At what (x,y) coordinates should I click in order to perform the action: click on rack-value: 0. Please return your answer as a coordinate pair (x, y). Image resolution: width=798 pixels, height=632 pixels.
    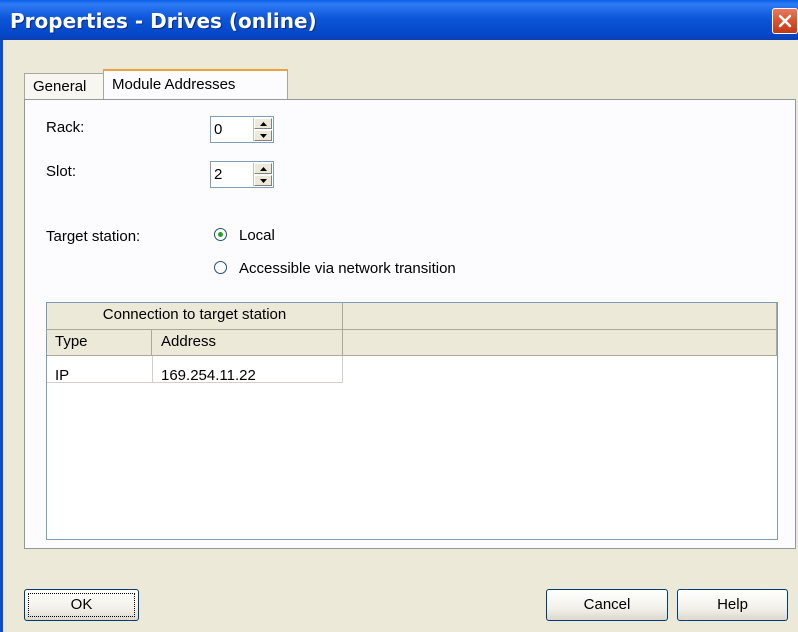
    Looking at the image, I should click on (218, 129).